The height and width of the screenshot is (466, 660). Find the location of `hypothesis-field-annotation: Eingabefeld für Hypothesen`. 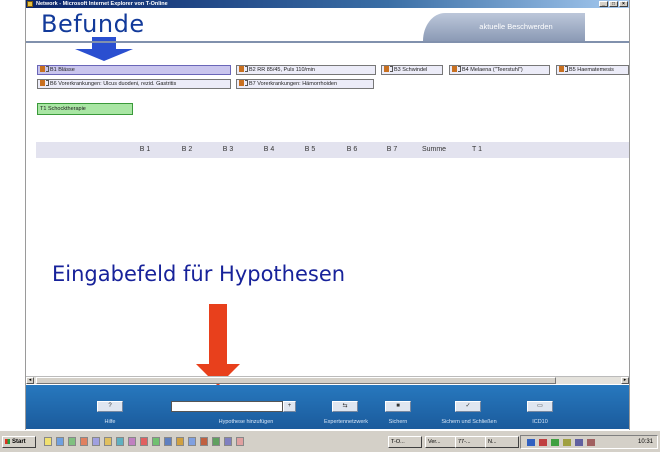

hypothesis-field-annotation: Eingabefeld für Hypothesen is located at coordinates (199, 274).